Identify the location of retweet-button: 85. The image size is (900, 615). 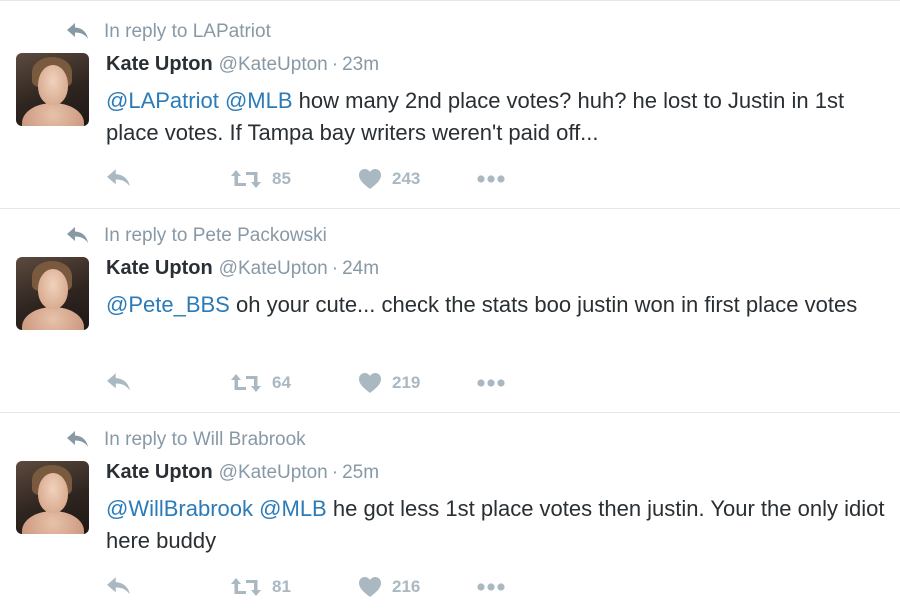
(260, 179).